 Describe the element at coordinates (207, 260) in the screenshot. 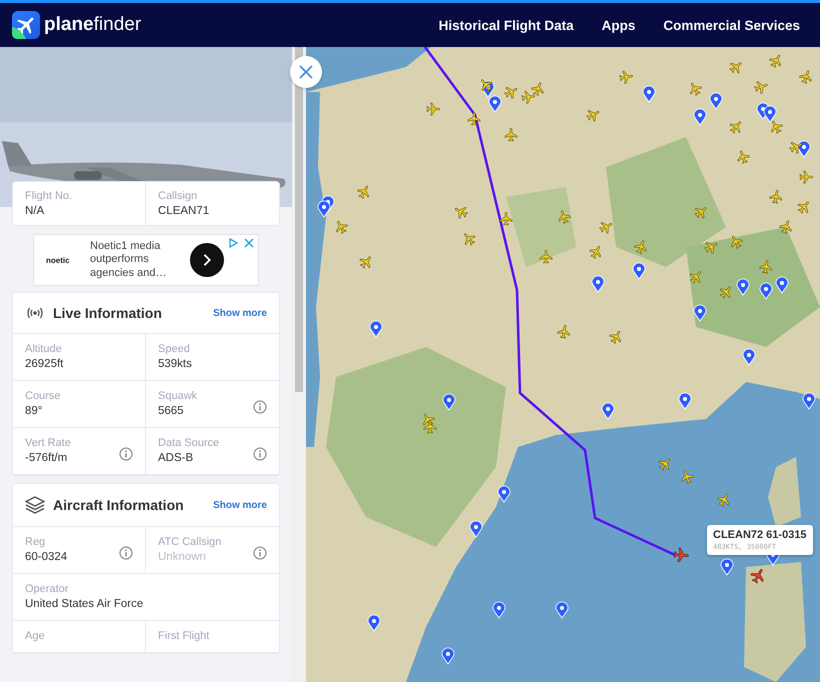

I see `next-button` at that location.